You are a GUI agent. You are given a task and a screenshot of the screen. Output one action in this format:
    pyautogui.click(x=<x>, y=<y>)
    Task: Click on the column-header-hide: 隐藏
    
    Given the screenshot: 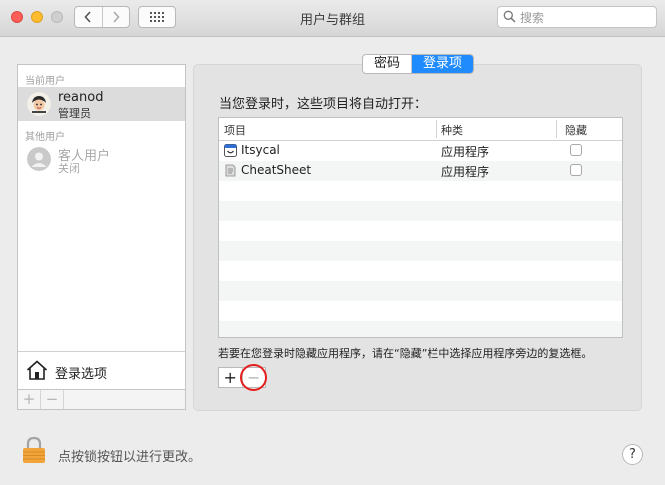 What is the action you would take?
    pyautogui.click(x=576, y=130)
    